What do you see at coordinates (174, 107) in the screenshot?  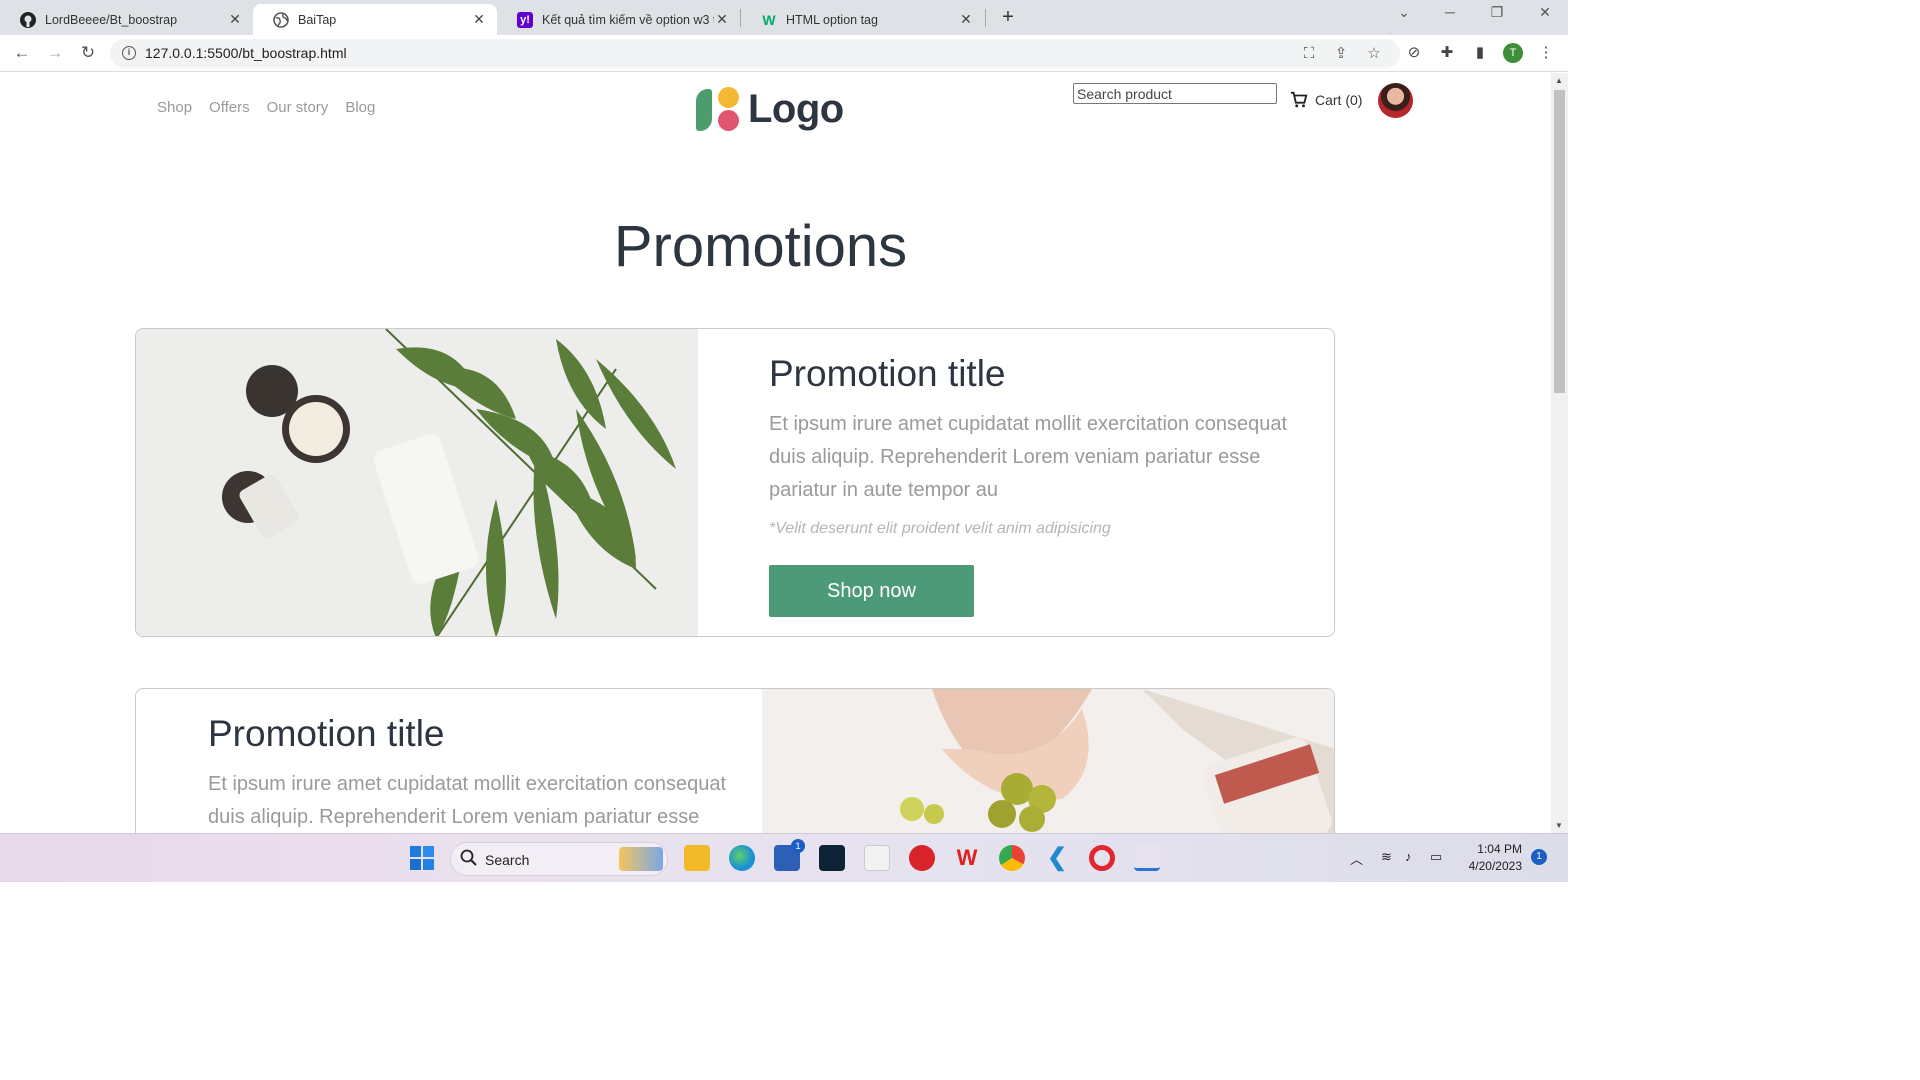 I see `nav-link-shop: Shop` at bounding box center [174, 107].